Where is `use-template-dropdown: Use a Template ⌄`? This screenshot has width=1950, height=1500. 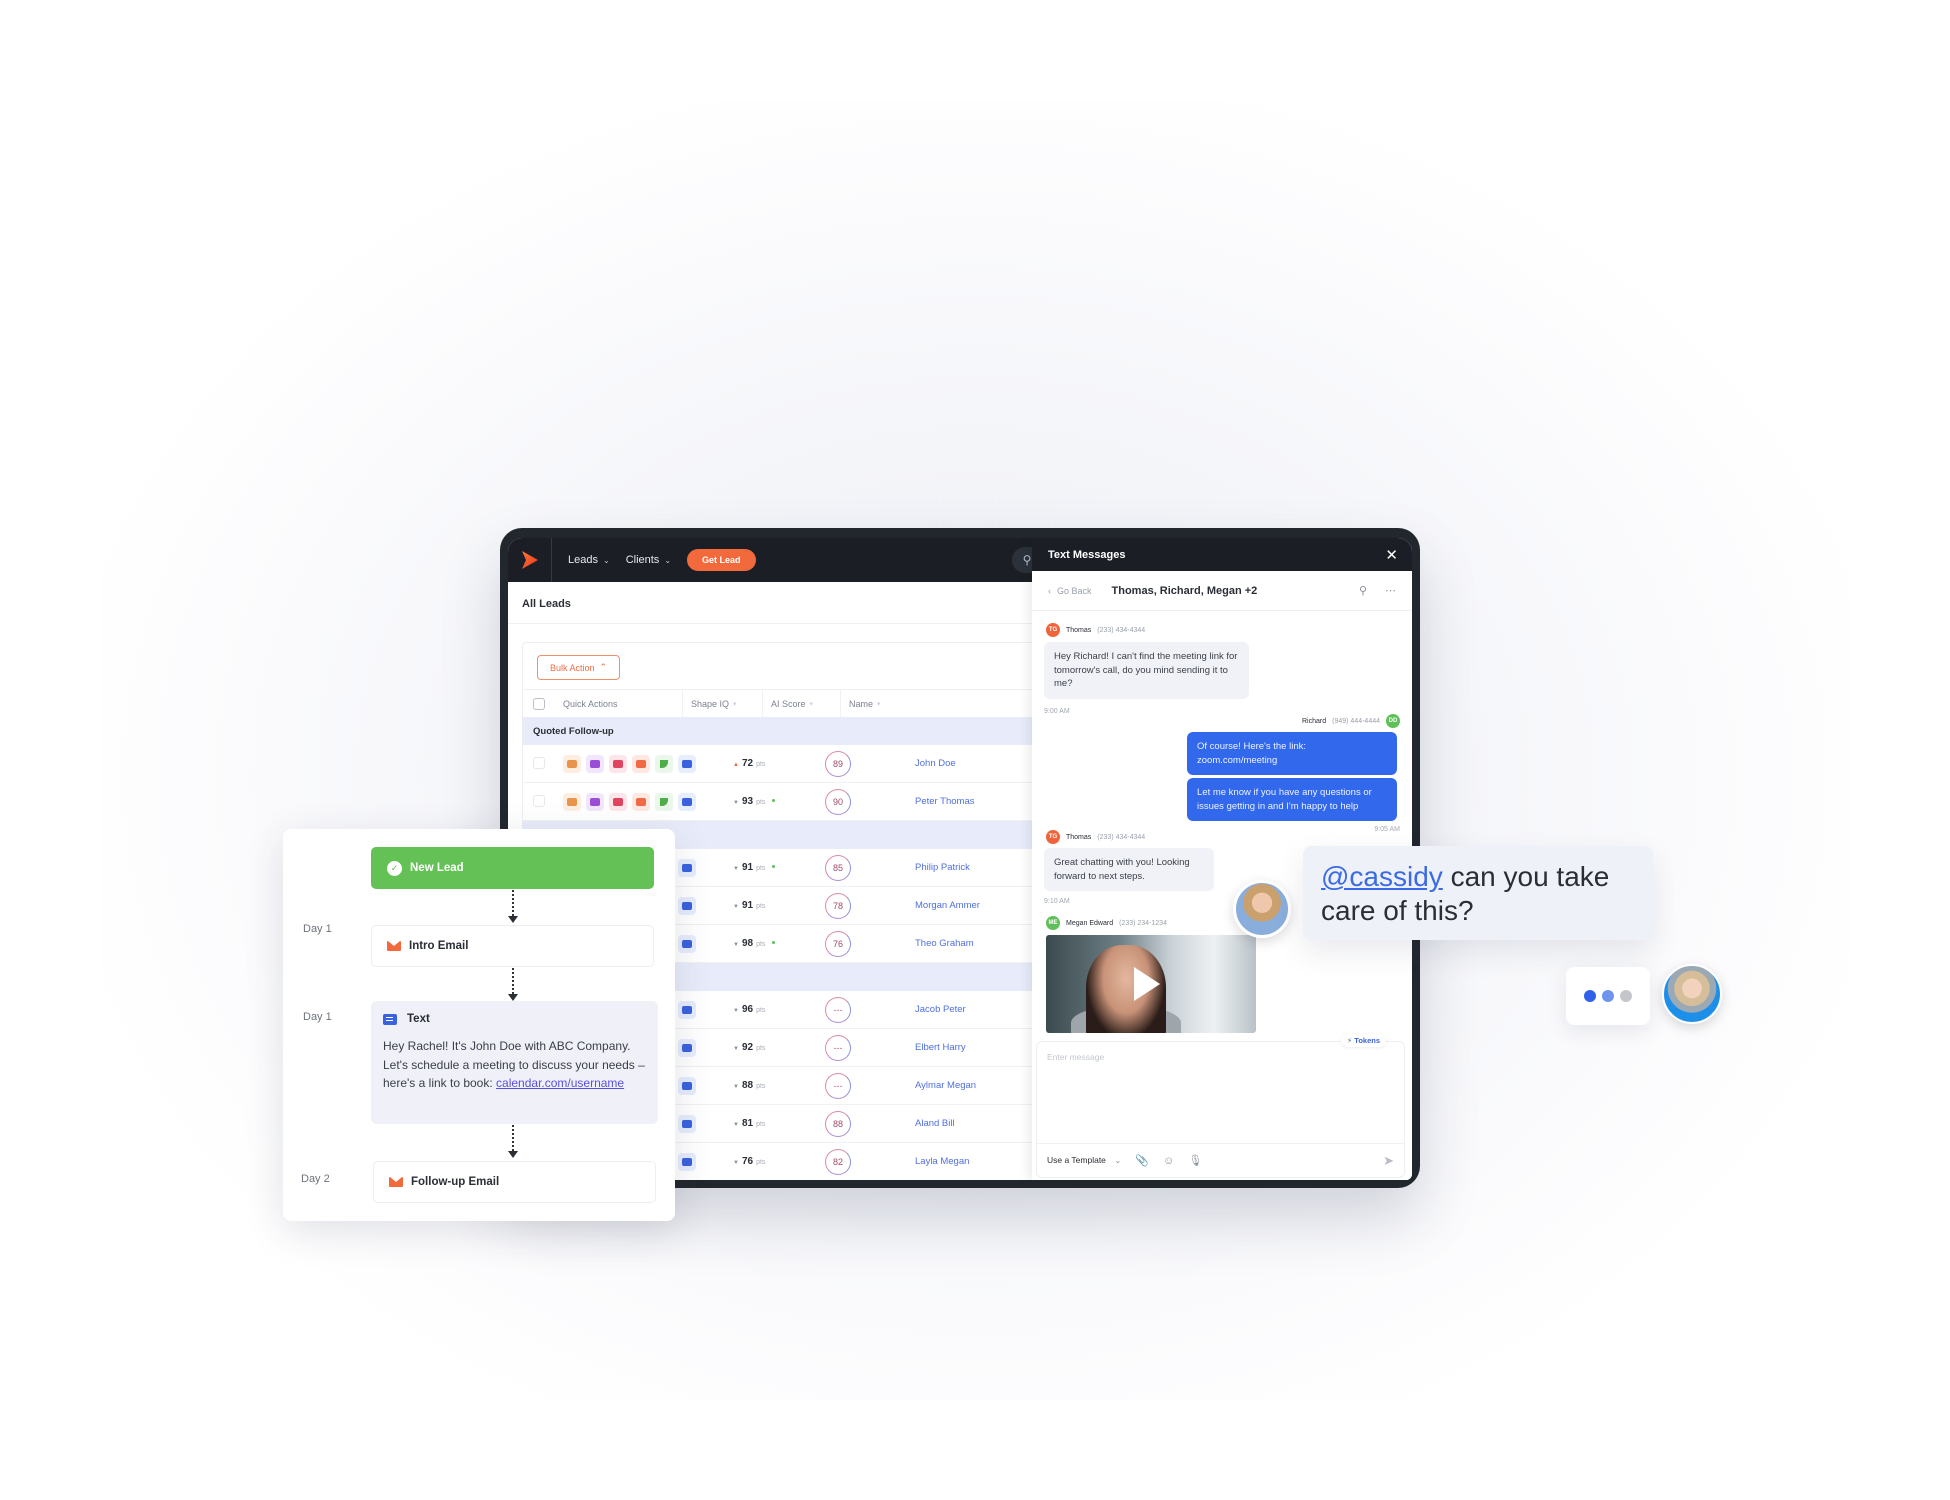
use-template-dropdown: Use a Template ⌄ is located at coordinates (1084, 1160).